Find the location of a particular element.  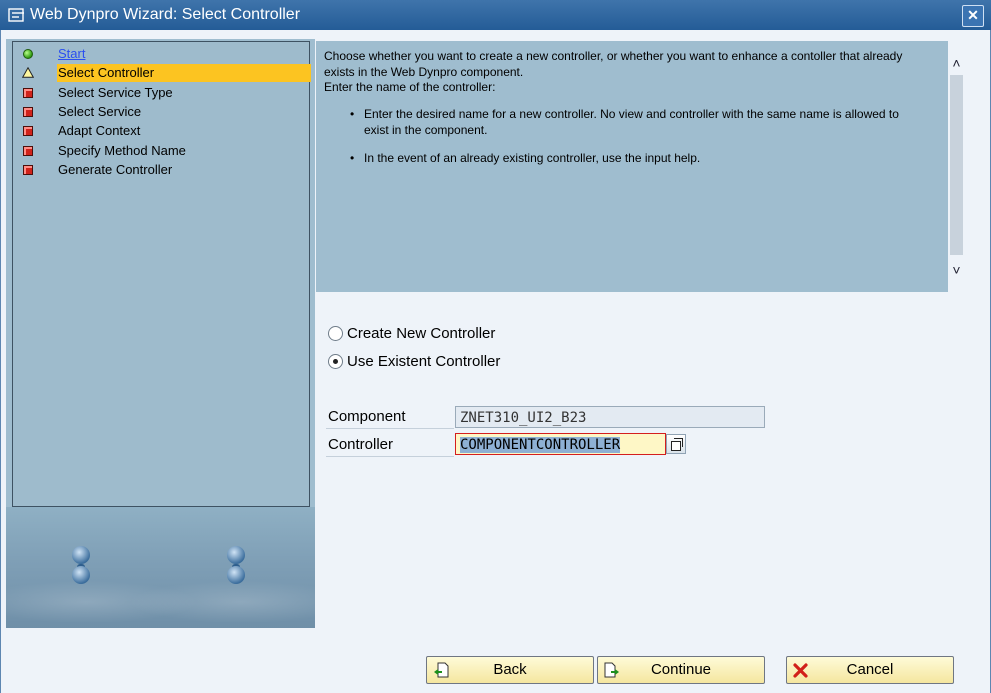

controller-field: COMPONENTCONTROLLER is located at coordinates (560, 444).